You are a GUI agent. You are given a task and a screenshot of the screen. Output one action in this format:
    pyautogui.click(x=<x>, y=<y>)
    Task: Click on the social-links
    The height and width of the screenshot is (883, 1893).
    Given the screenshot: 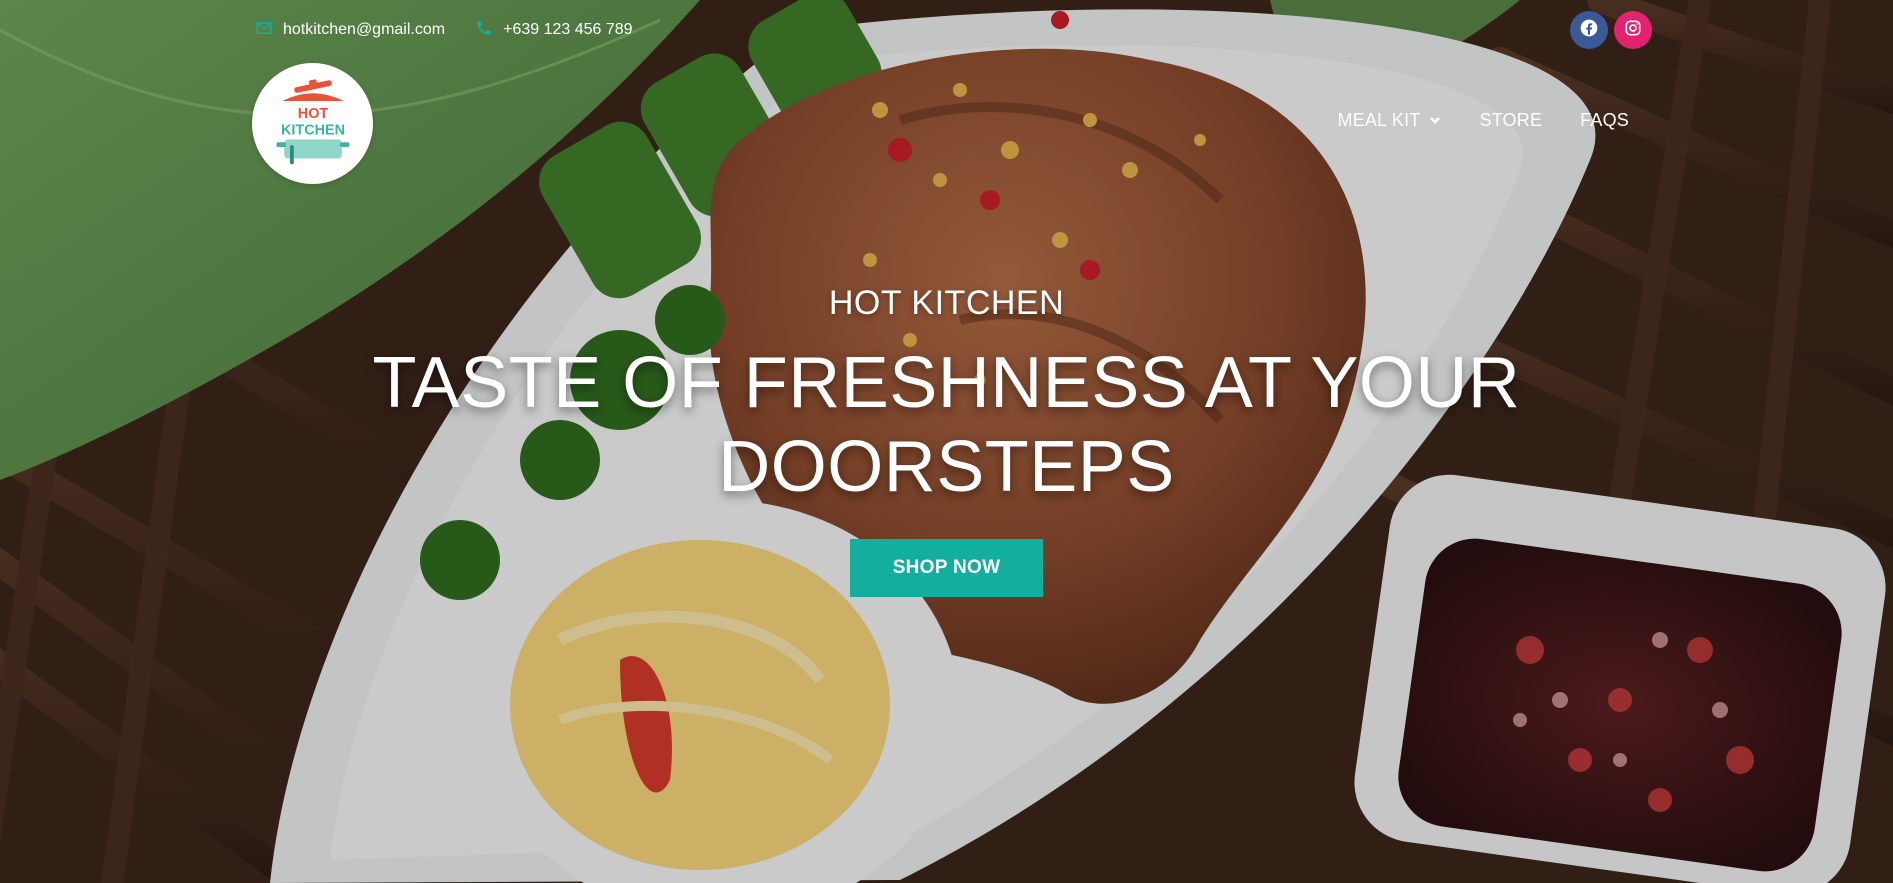 What is the action you would take?
    pyautogui.click(x=1611, y=30)
    